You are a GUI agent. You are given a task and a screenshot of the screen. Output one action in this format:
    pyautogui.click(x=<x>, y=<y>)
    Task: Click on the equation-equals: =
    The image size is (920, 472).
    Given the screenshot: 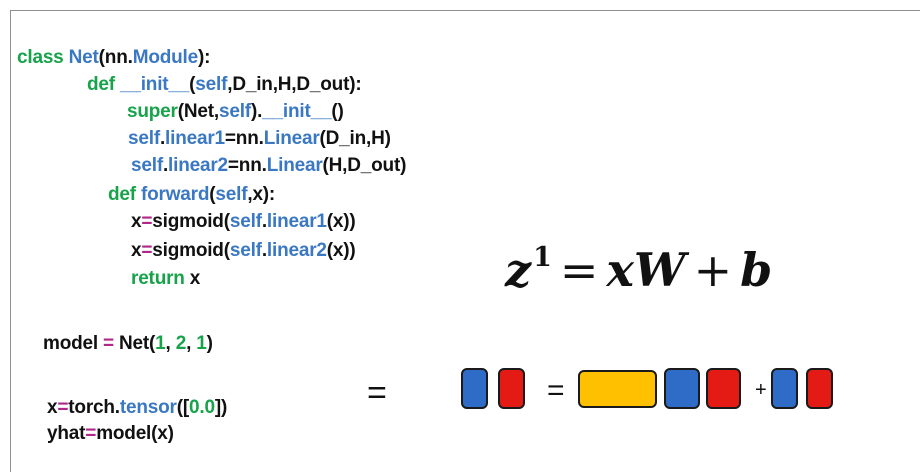 What is the action you would take?
    pyautogui.click(x=579, y=270)
    